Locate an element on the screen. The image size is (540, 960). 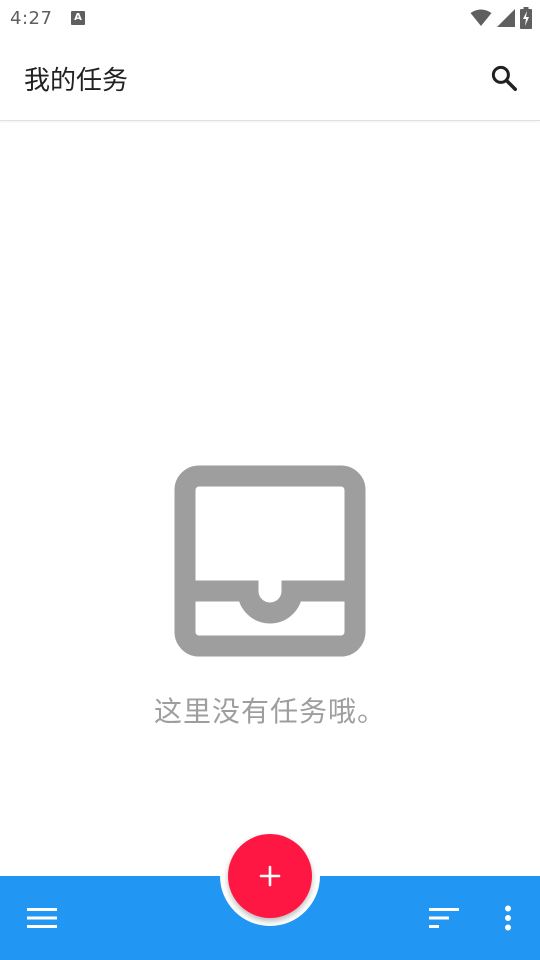
battery-charging-icon is located at coordinates (526, 18).